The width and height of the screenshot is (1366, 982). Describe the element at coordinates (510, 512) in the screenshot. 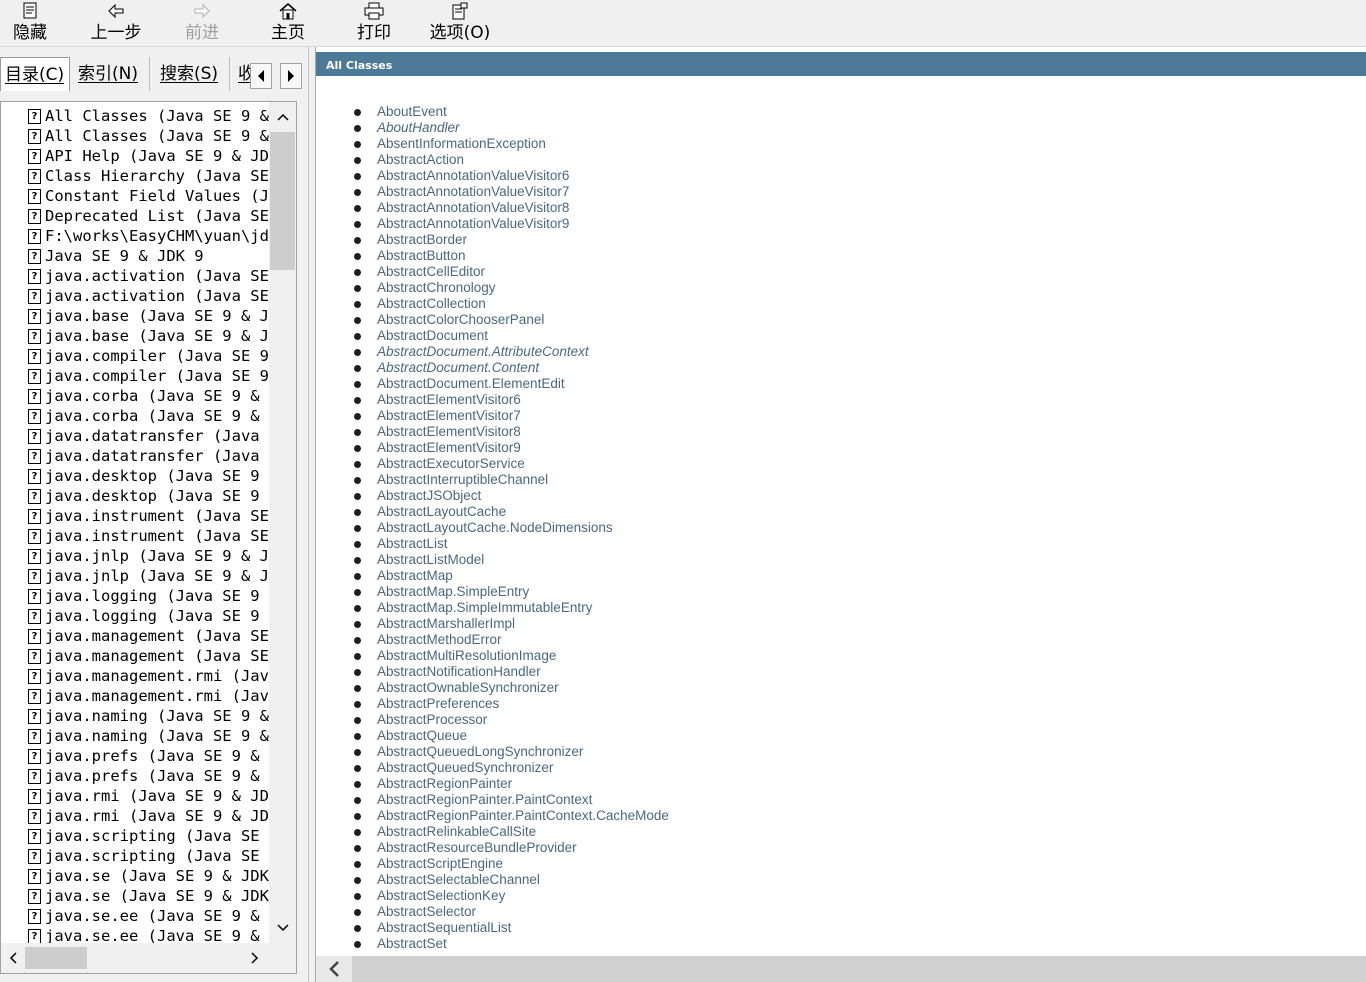

I see `class-link: AbstractLayoutCache` at that location.